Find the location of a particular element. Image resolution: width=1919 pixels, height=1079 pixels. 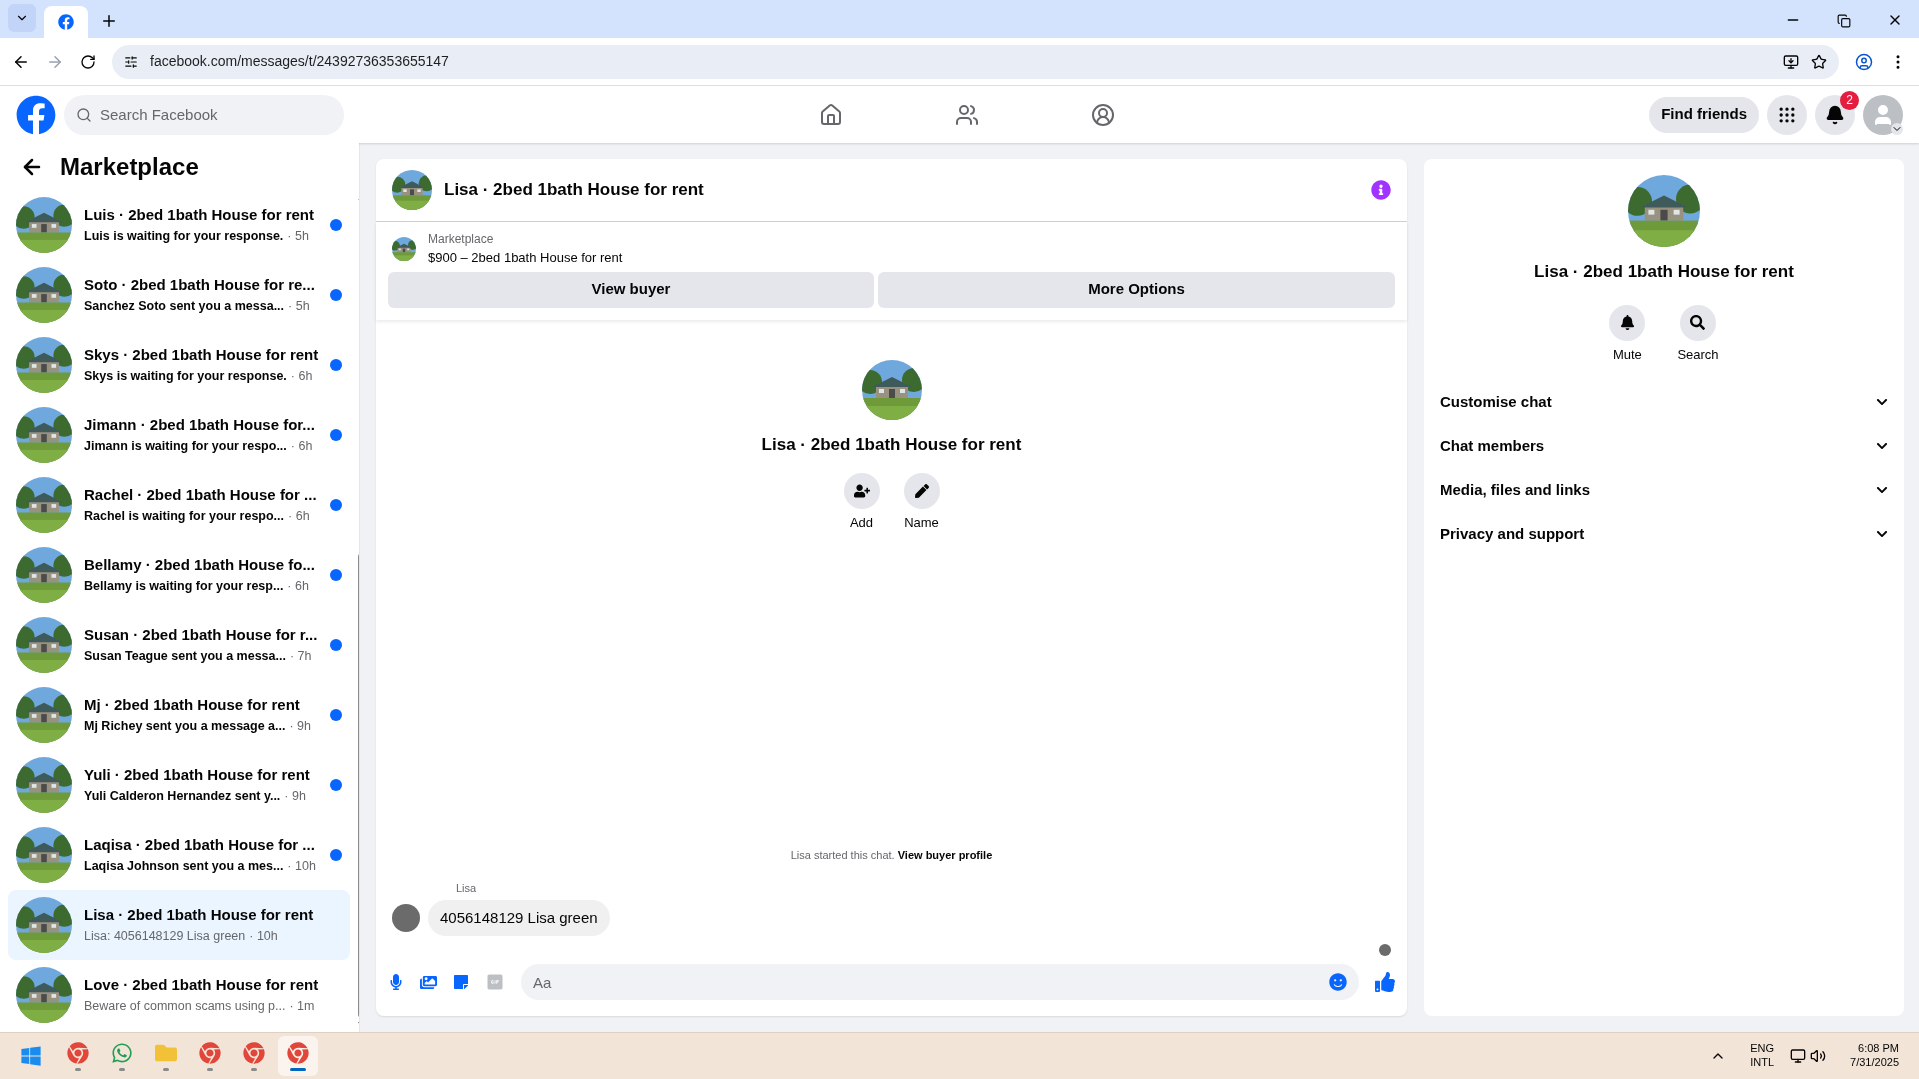

info-icon is located at coordinates (1381, 190).